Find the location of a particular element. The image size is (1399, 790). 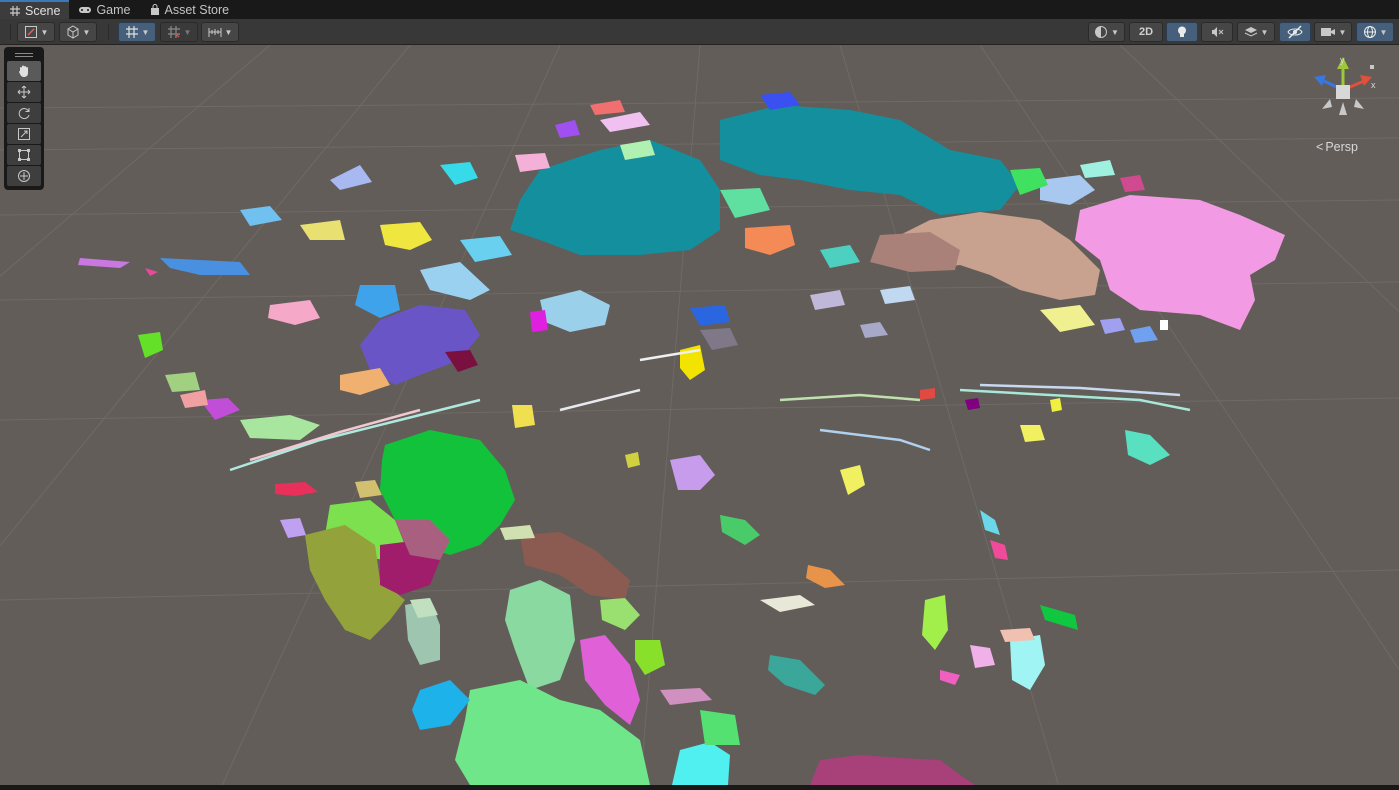

hand-tool-button is located at coordinates (24, 71).